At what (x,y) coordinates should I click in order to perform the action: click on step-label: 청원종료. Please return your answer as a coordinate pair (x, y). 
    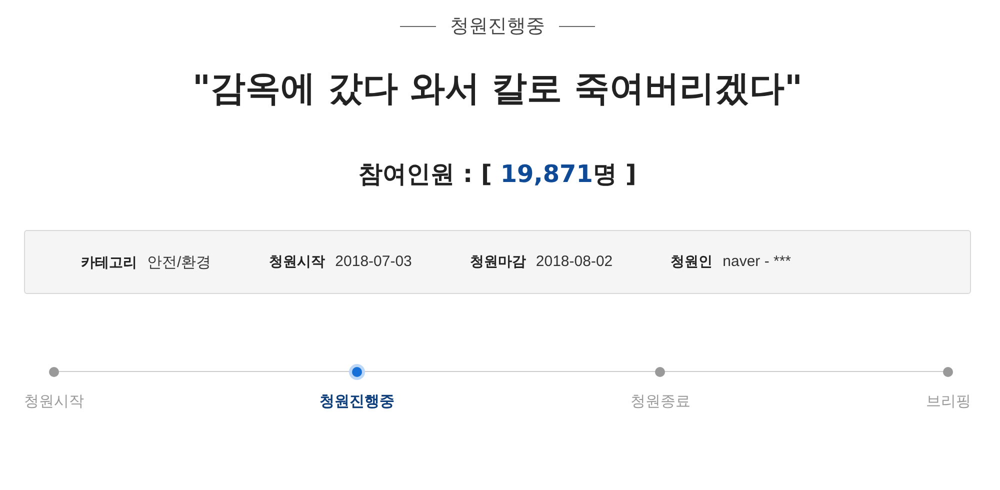
    Looking at the image, I should click on (660, 401).